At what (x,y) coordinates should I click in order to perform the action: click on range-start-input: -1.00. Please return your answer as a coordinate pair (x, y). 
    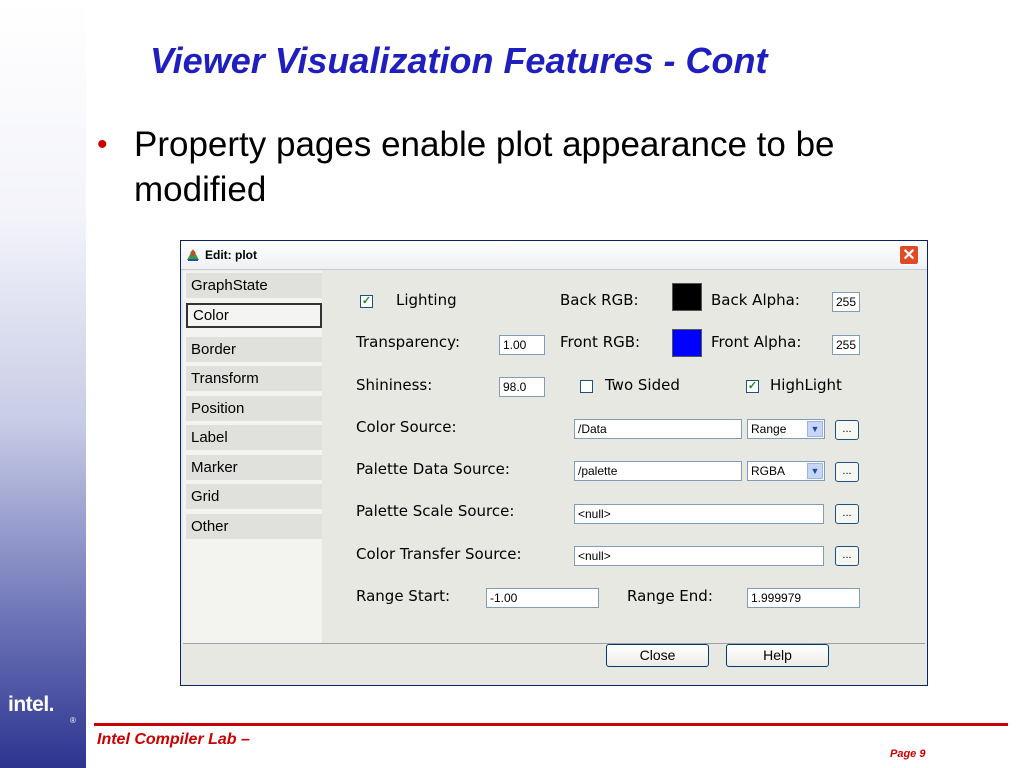
    Looking at the image, I should click on (542, 598).